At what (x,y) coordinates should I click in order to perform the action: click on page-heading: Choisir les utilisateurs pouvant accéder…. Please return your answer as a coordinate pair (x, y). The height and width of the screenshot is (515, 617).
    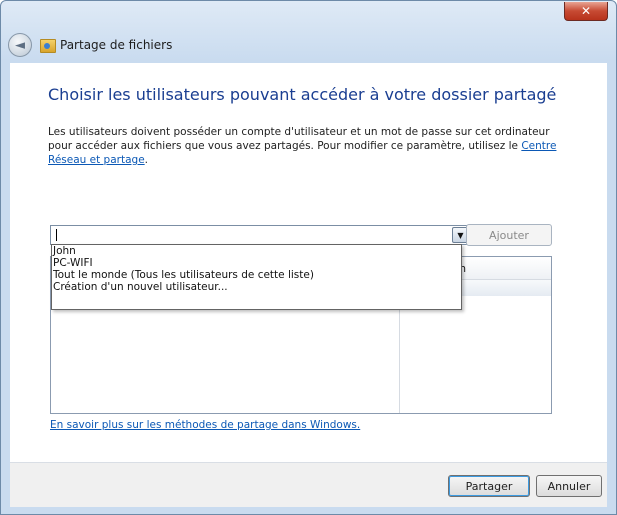
    Looking at the image, I should click on (302, 94).